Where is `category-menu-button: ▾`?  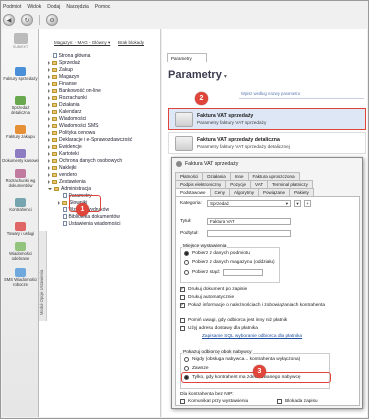 category-menu-button: ▾ is located at coordinates (297, 203).